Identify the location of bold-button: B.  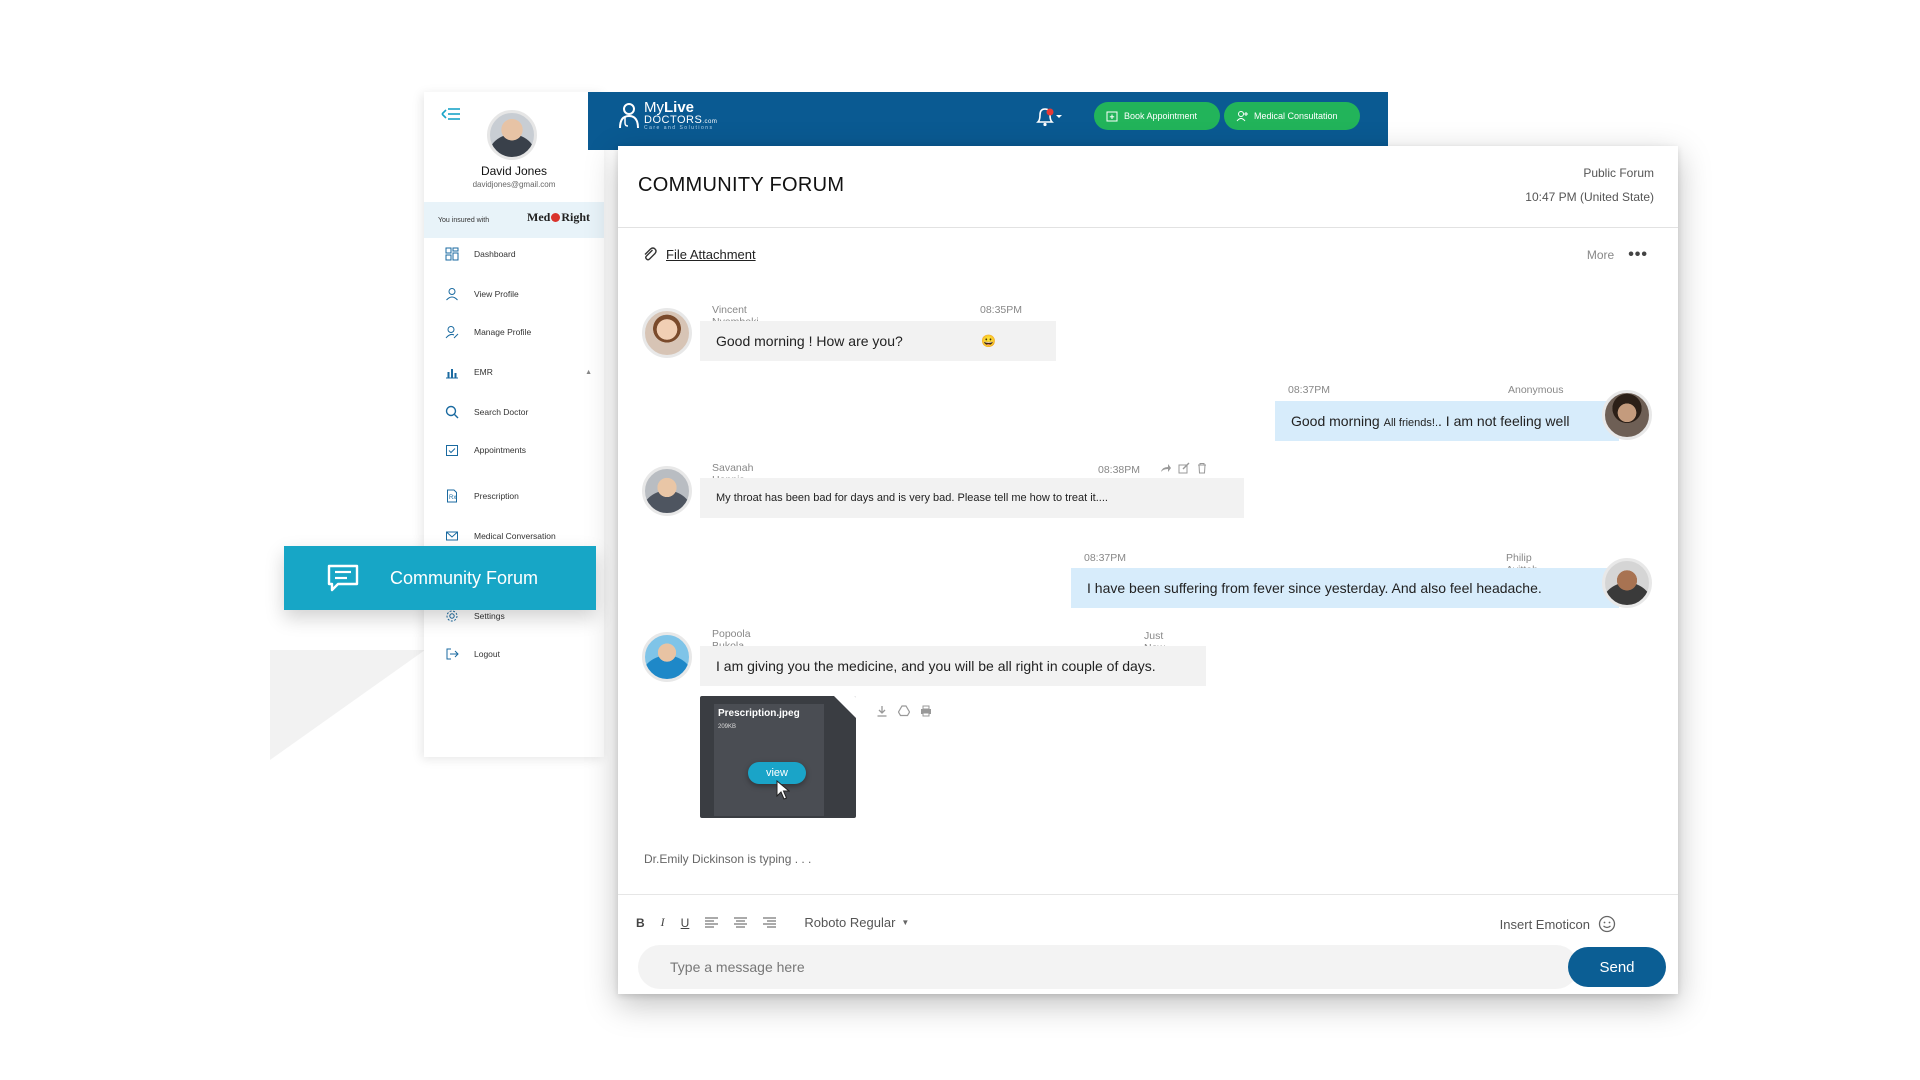
(640, 923).